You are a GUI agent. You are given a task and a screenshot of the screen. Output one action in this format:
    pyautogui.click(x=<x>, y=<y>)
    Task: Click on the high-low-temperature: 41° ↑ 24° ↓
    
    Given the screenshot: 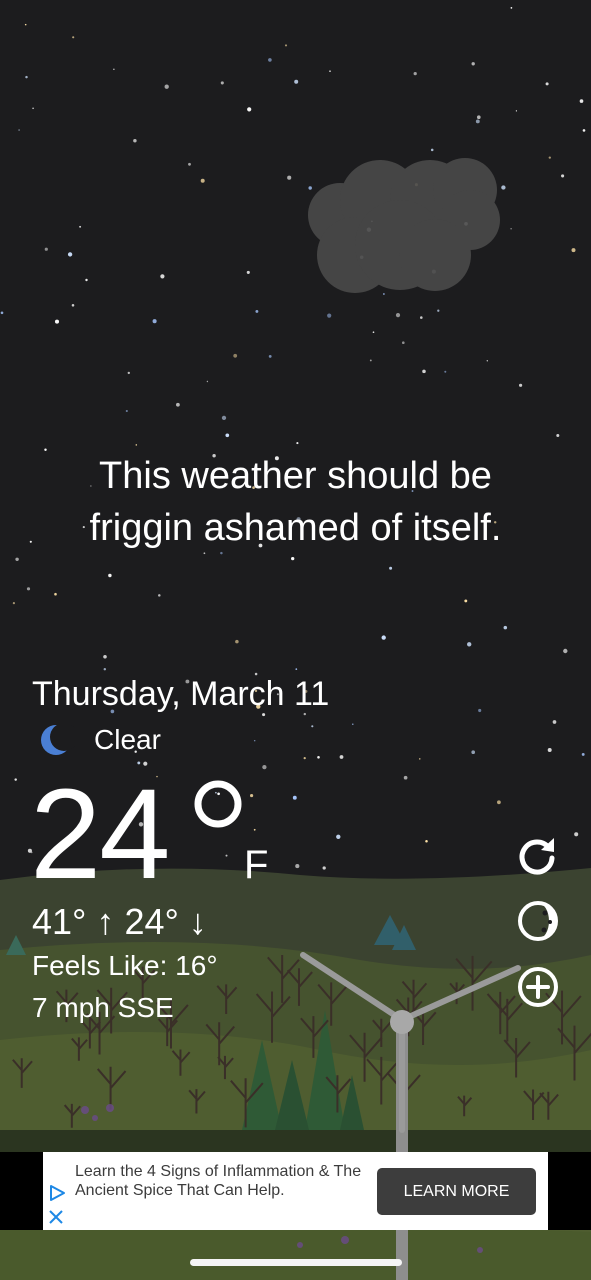 What is the action you would take?
    pyautogui.click(x=119, y=921)
    